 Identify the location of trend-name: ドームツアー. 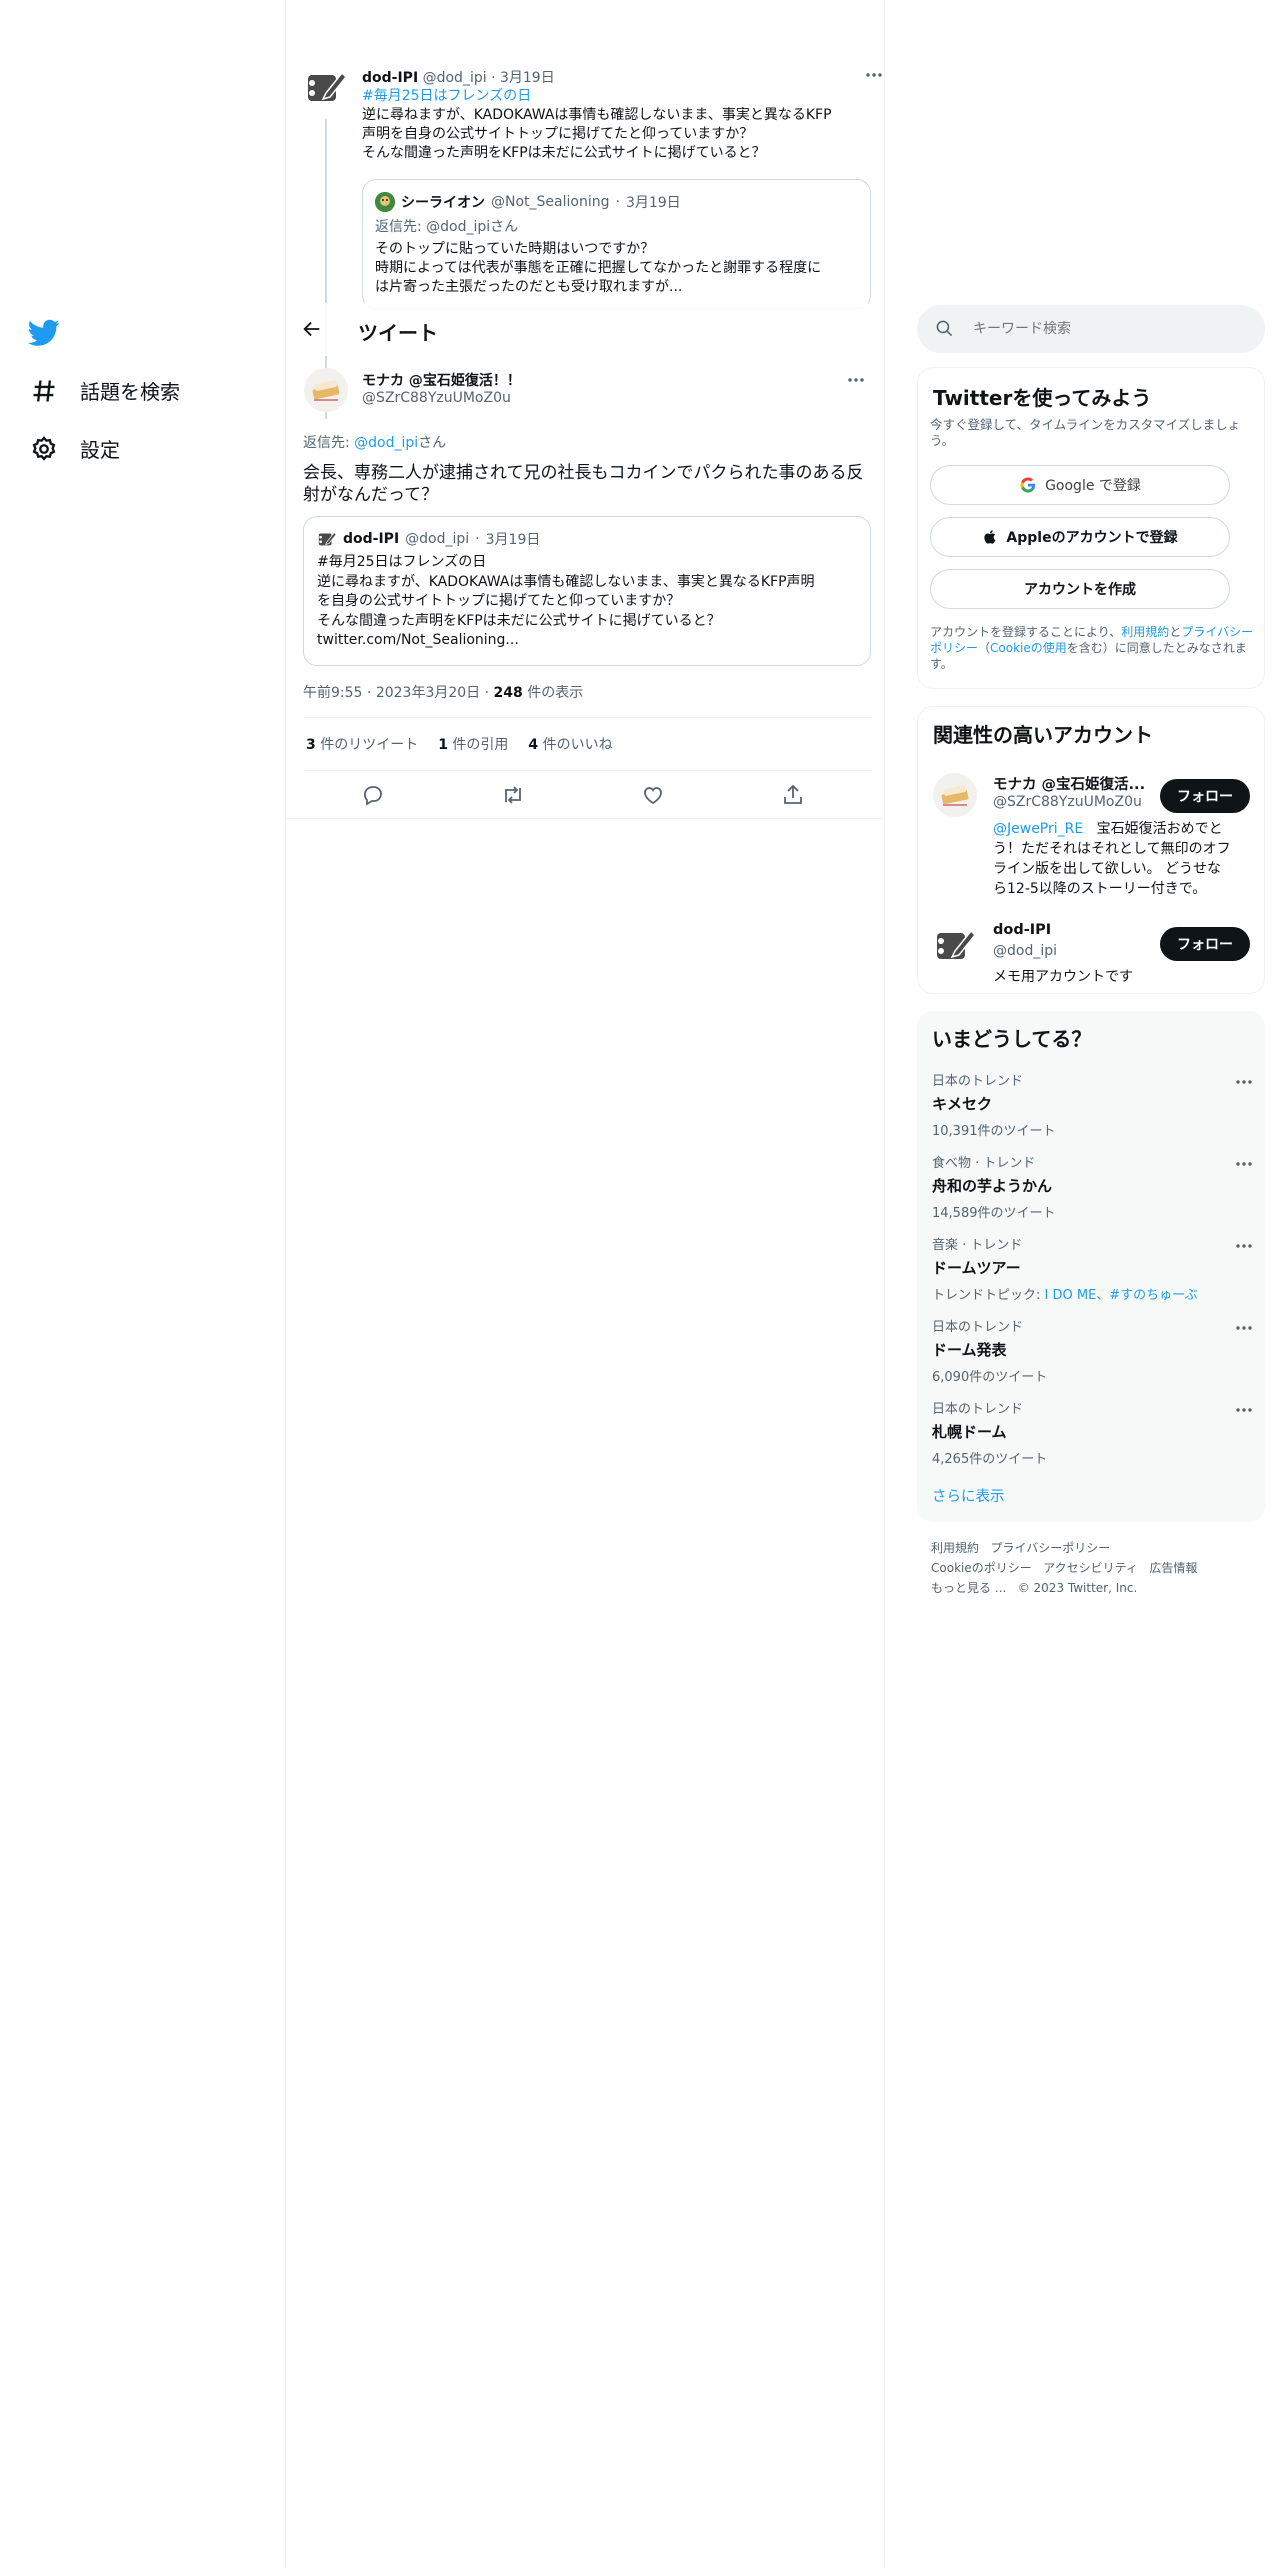
(976, 1268).